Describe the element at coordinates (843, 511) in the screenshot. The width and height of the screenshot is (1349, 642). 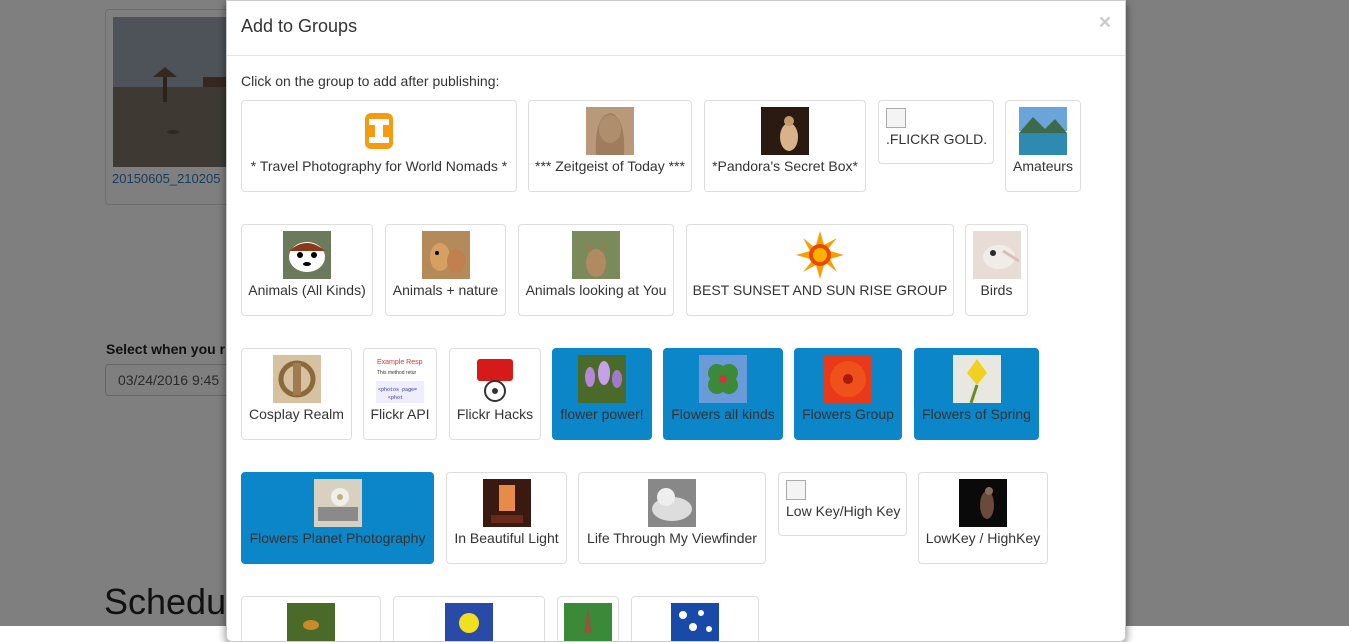
I see `group-name: Low Key/High Key` at that location.